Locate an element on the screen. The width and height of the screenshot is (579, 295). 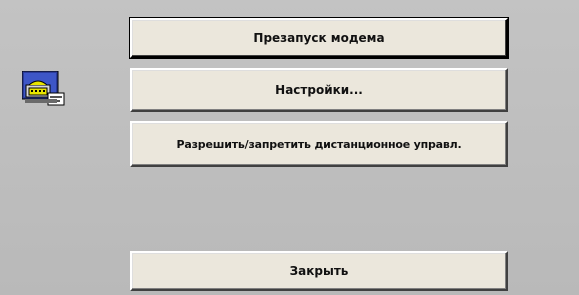
restart-modem-button: Презапуск модема is located at coordinates (319, 38).